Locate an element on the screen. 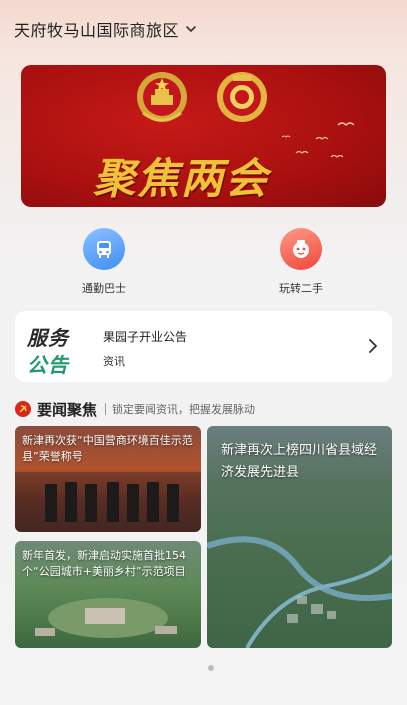  news-headline: 新津再次上榜四川省县域经济发展先进县 is located at coordinates (299, 461).